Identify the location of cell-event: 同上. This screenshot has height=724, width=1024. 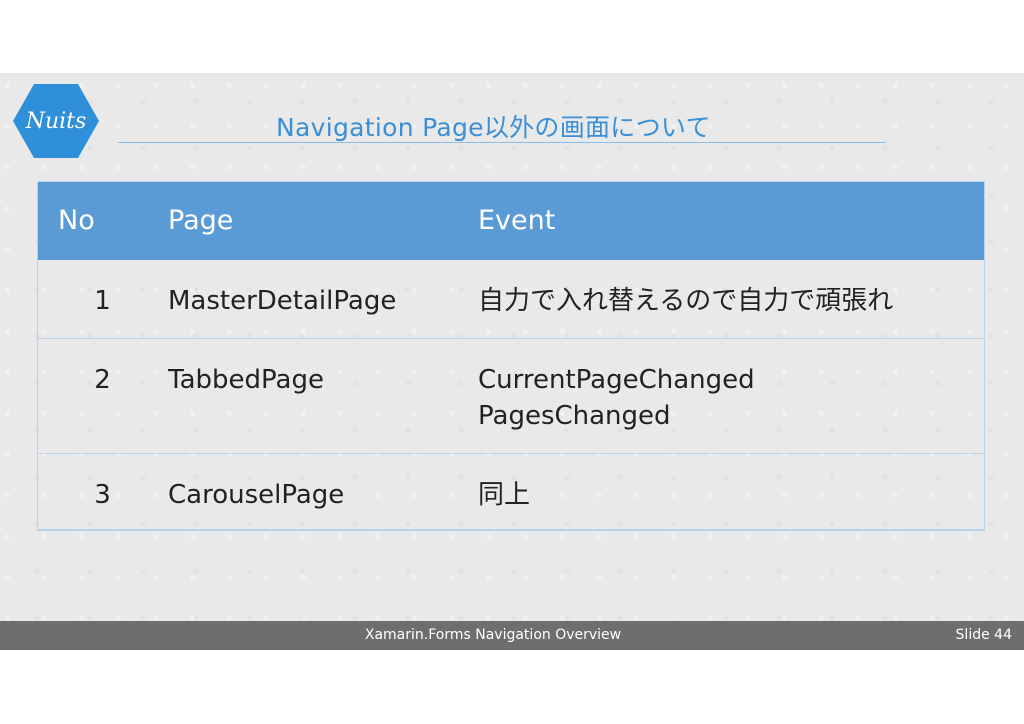
(731, 492).